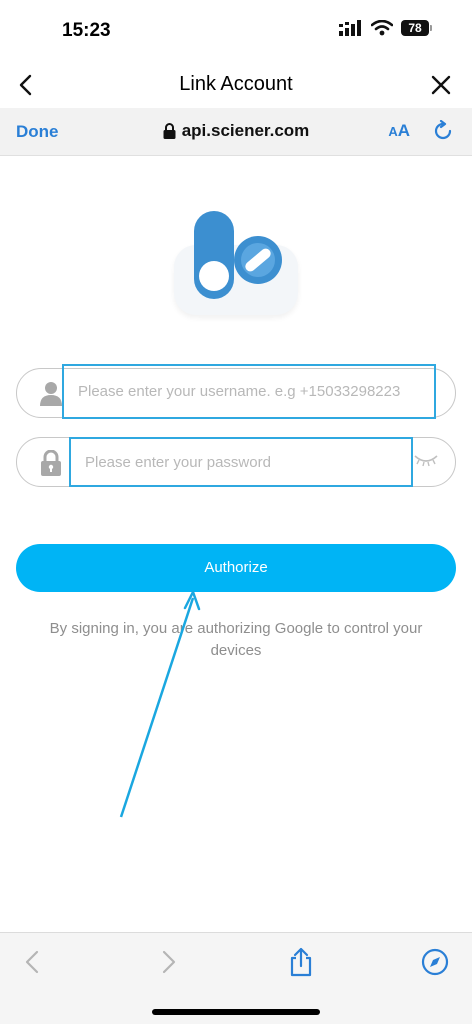 This screenshot has width=472, height=1024. Describe the element at coordinates (86, 30) in the screenshot. I see `status-time: 15:23` at that location.